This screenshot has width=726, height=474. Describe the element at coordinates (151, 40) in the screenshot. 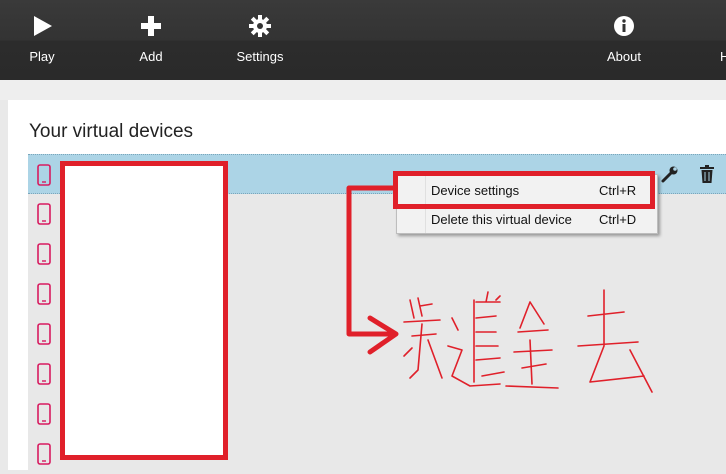

I see `add-button: Add` at that location.